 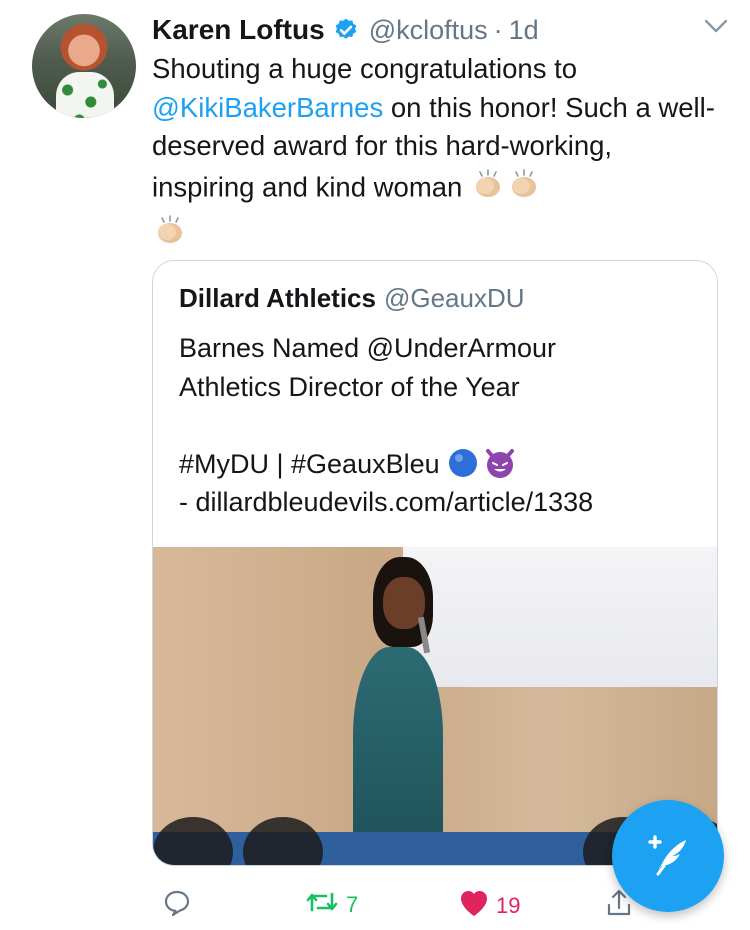 I want to click on quoted-link: - dillardbleudevils.com/article/1338, so click(x=386, y=502).